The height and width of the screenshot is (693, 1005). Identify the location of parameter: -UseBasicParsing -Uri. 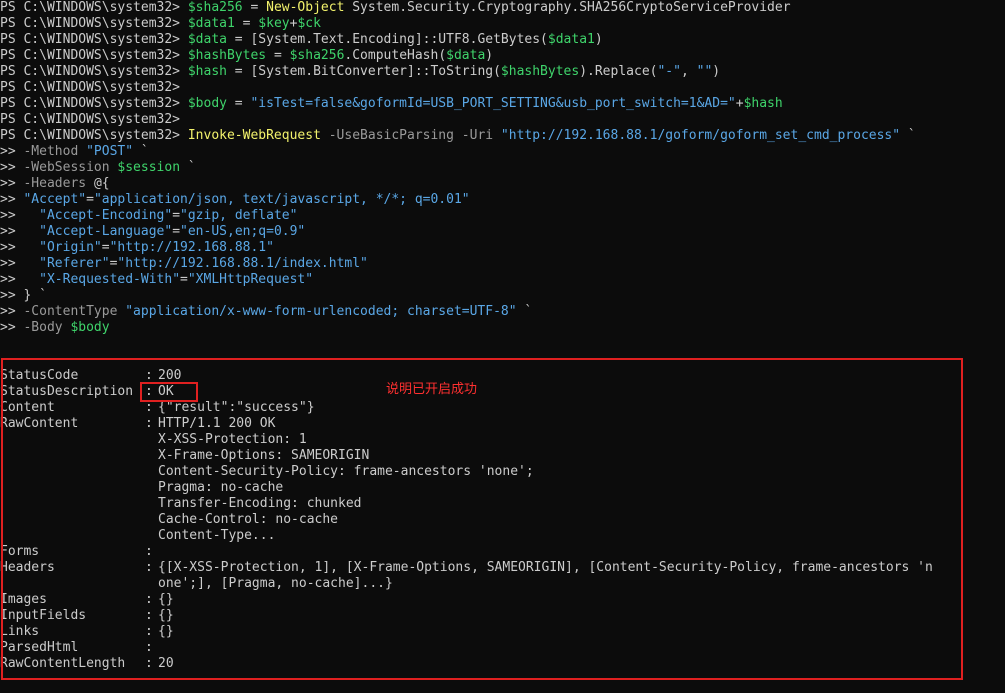
(410, 135).